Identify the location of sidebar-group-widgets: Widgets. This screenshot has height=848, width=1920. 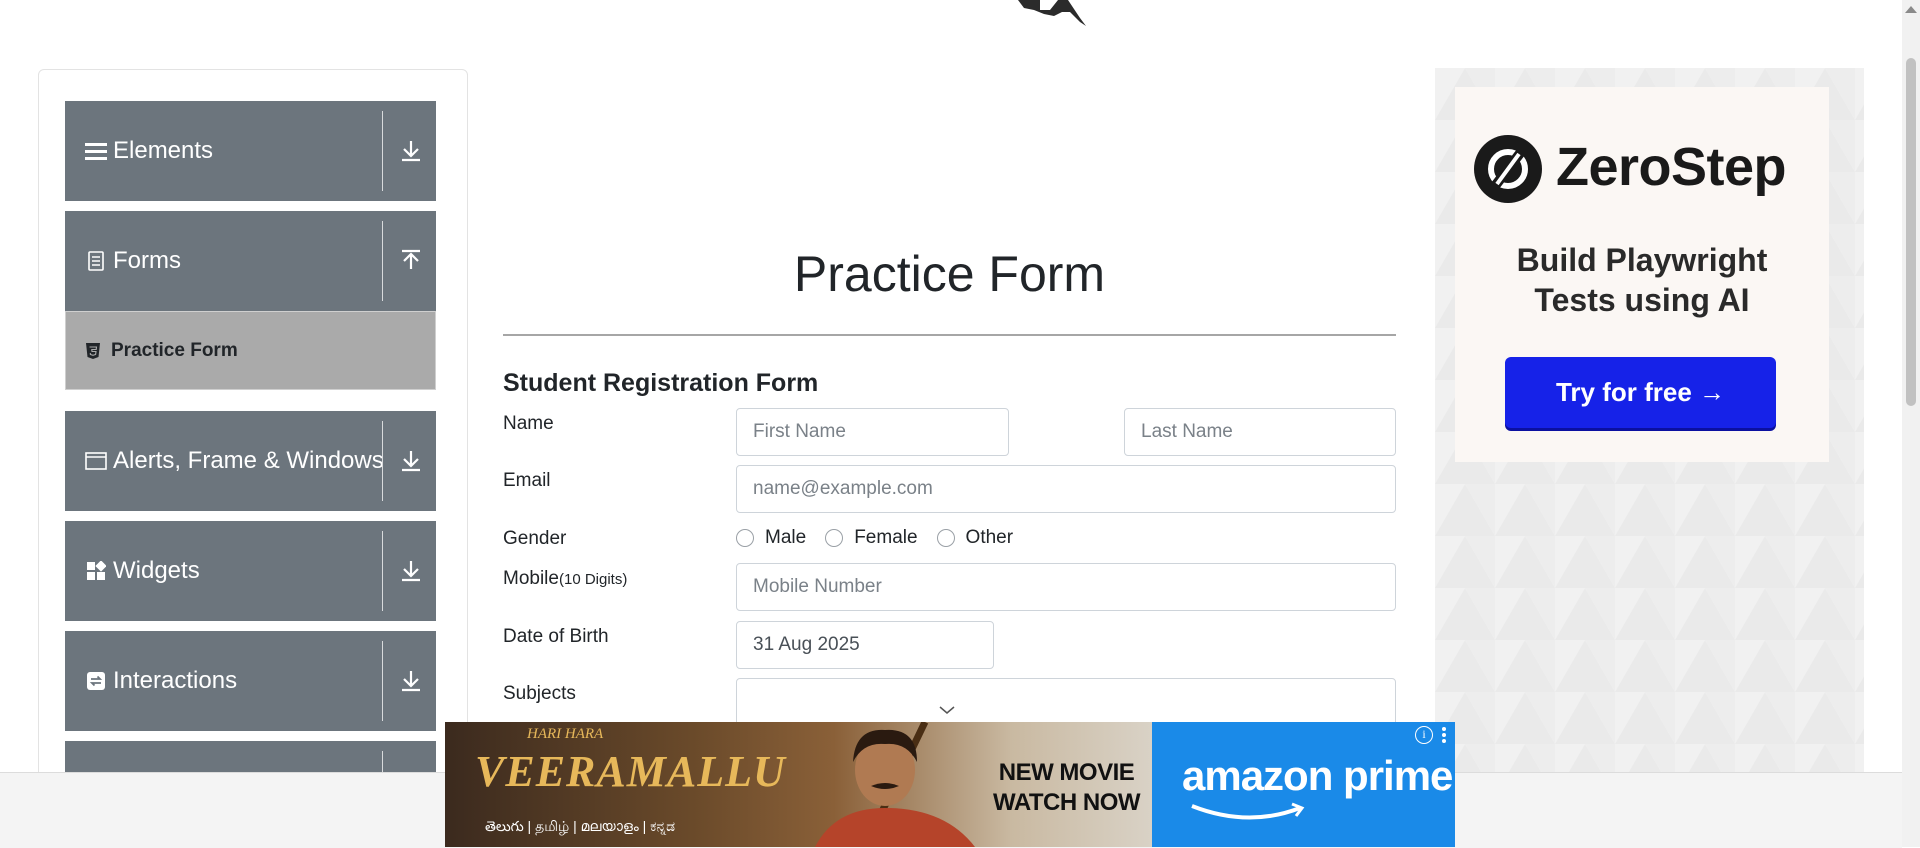
(250, 571).